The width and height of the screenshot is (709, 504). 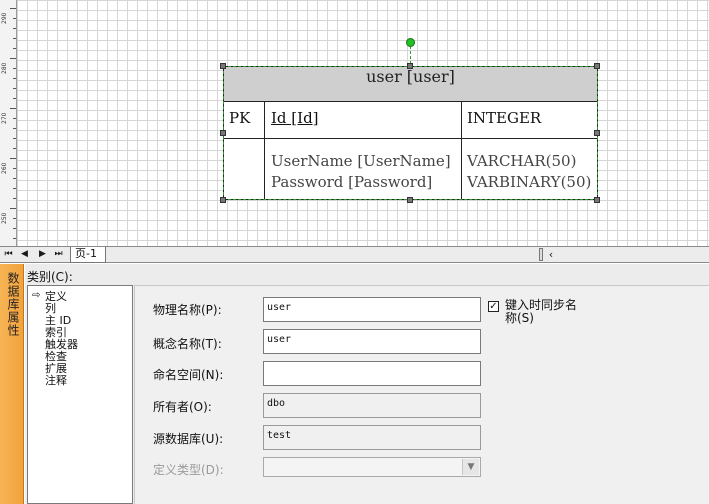 I want to click on resize-handle-s, so click(x=410, y=200).